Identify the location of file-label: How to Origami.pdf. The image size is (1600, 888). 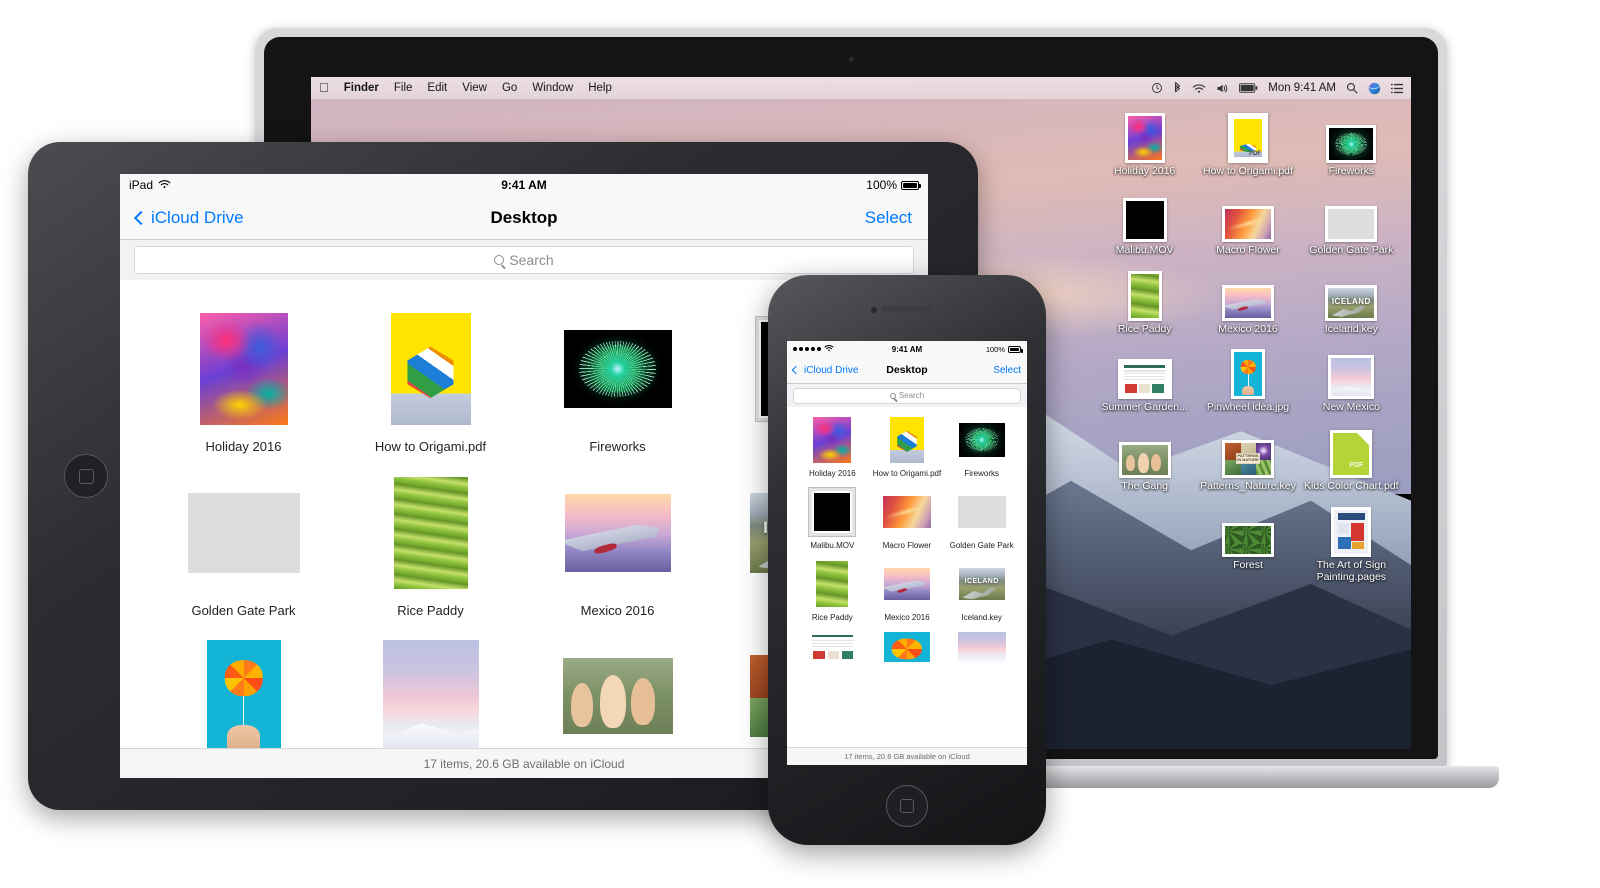
(430, 446).